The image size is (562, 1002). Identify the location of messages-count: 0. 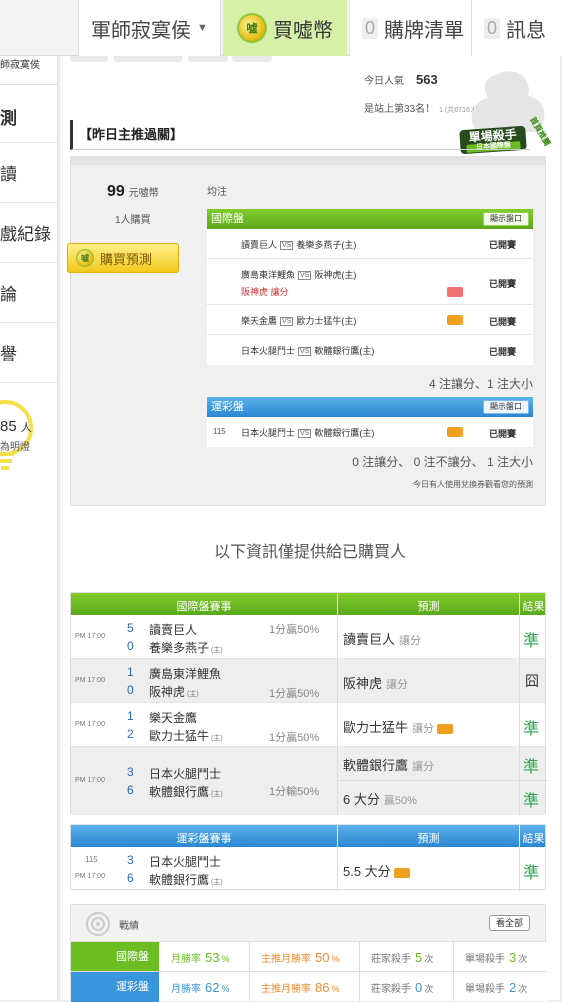
(492, 28).